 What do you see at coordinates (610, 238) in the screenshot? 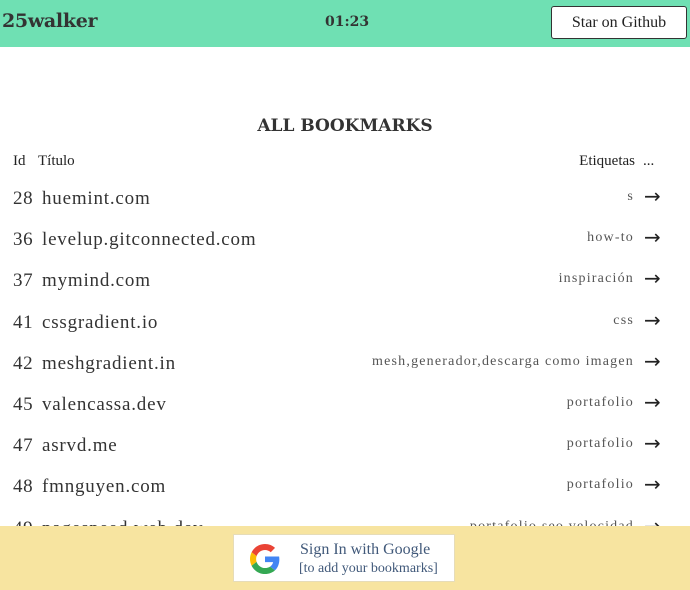
I see `bookmark-tags: how-to` at bounding box center [610, 238].